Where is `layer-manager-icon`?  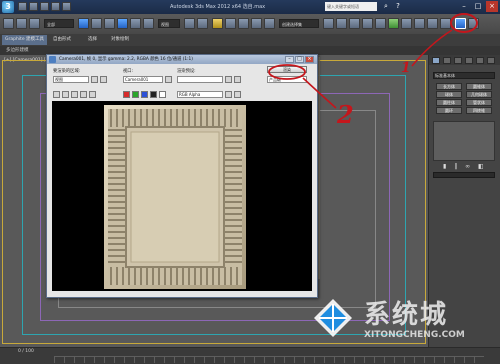 layer-manager-icon is located at coordinates (354, 23).